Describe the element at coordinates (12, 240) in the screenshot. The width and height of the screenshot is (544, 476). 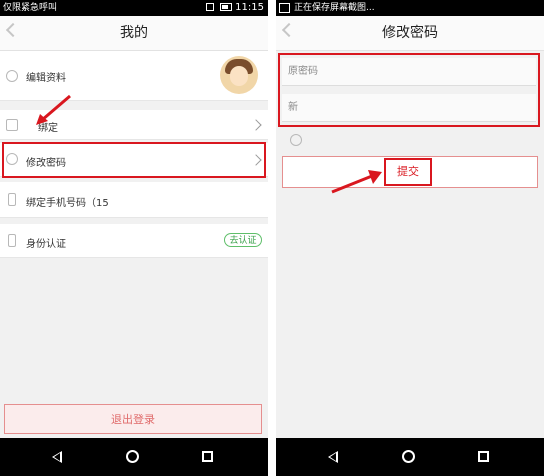
I see `id-card-icon` at that location.